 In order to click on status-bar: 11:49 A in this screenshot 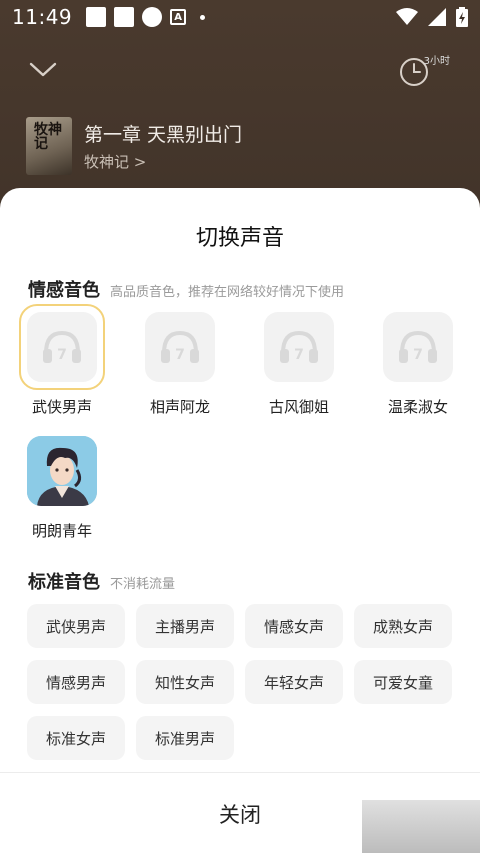, I will do `click(240, 17)`.